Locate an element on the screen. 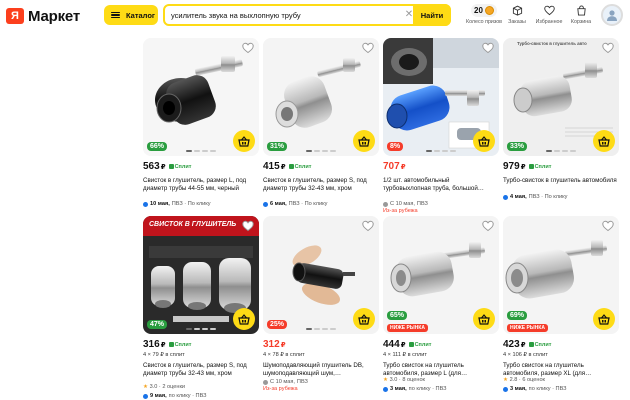 This screenshot has width=630, height=400. favorites-link: Избранное is located at coordinates (549, 16).